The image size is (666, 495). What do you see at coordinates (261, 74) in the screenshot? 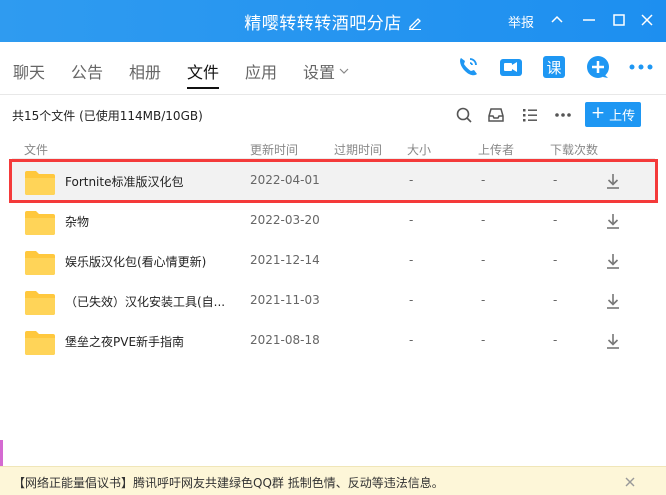
I see `tab-apps: 应用` at bounding box center [261, 74].